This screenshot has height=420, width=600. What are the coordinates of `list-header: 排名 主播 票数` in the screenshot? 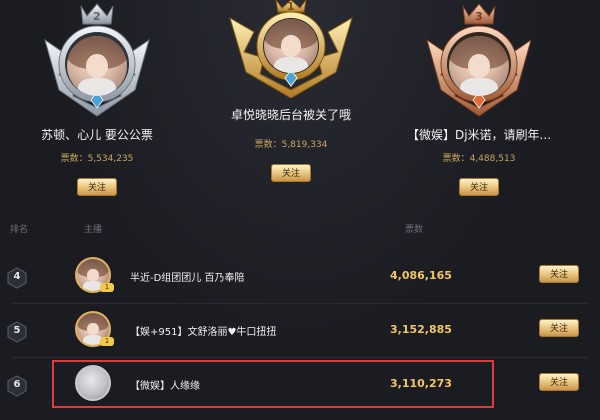 It's located at (300, 229).